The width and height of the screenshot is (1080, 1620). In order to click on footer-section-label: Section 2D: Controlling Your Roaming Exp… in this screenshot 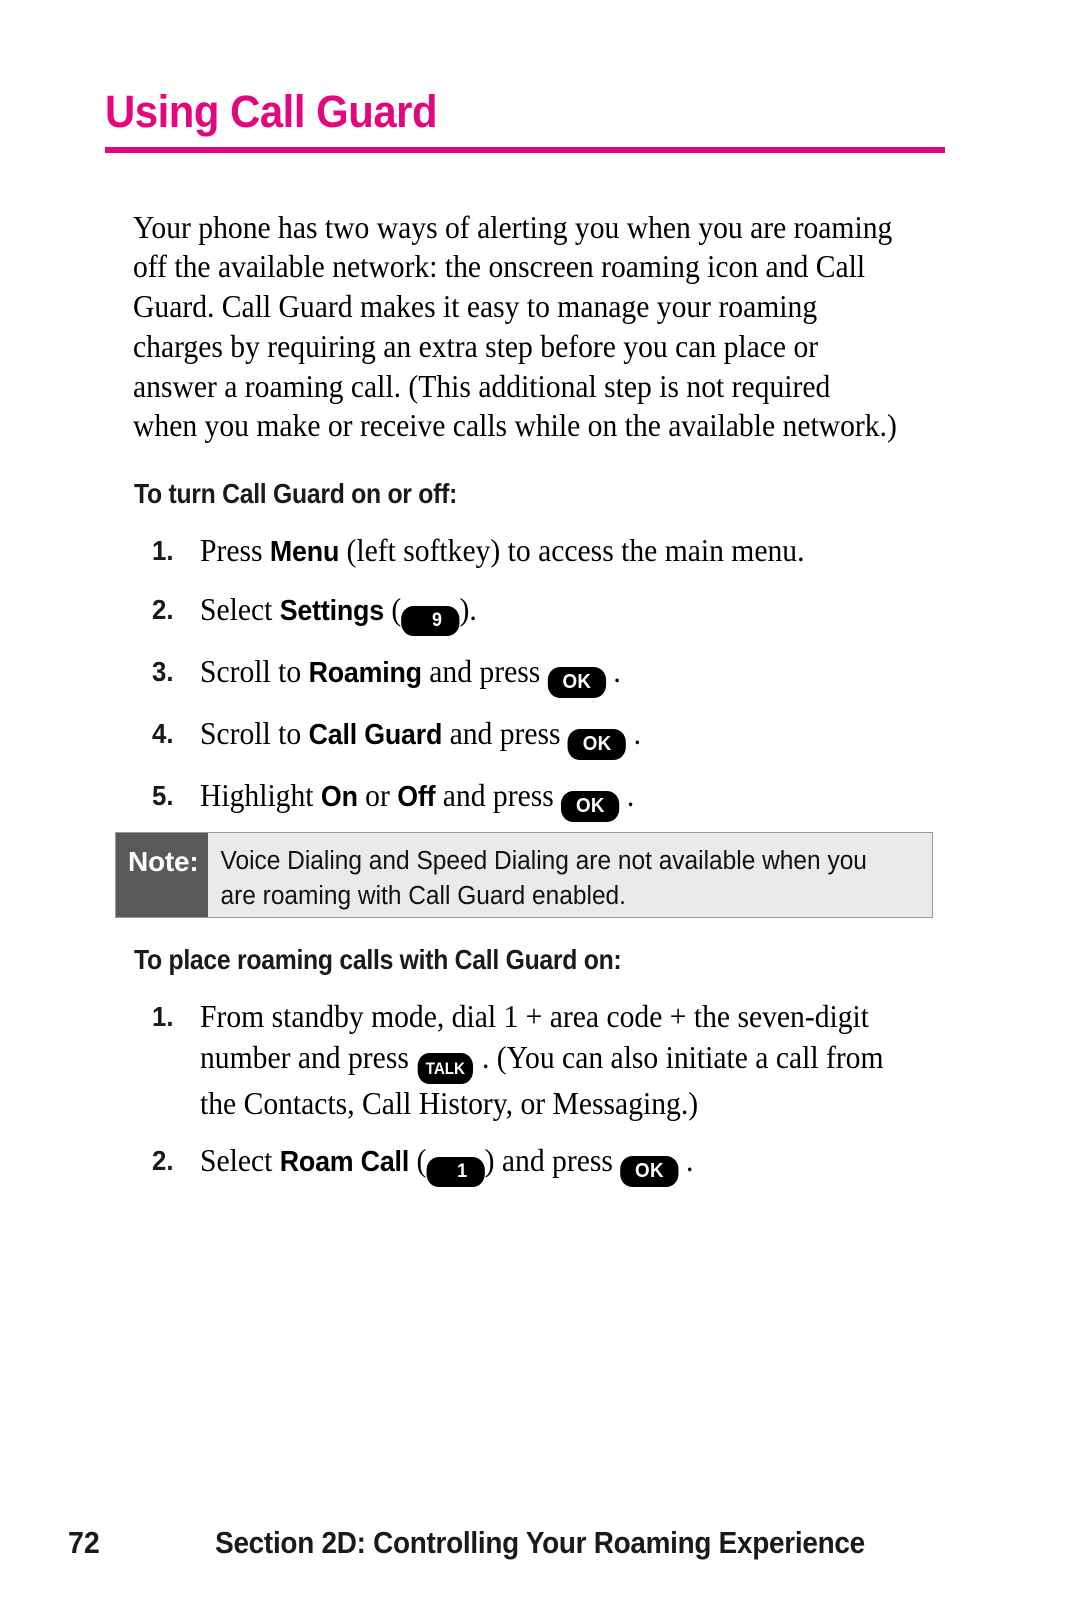, I will do `click(540, 1543)`.